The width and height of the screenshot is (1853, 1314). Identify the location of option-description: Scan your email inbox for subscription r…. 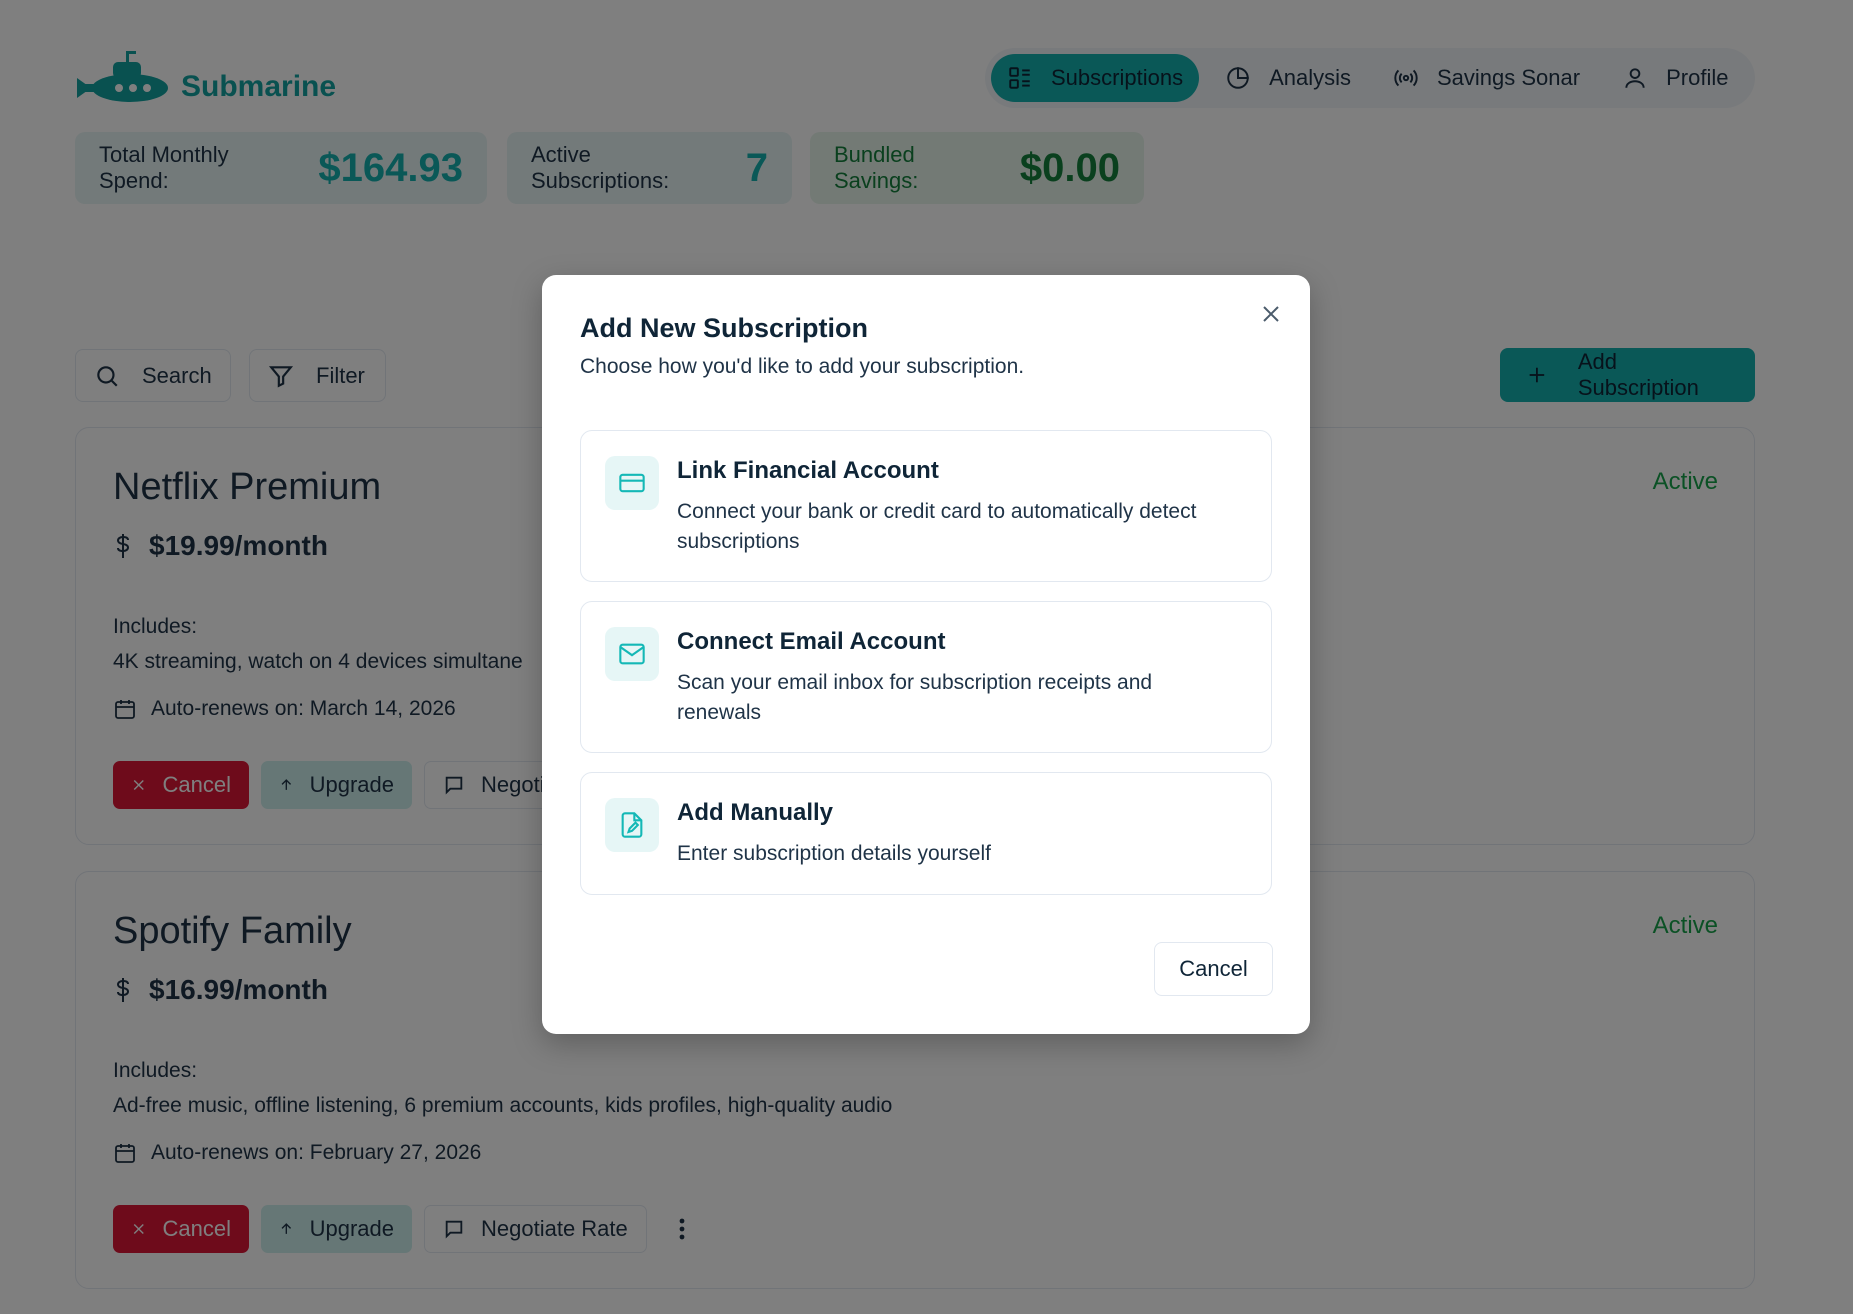
(915, 697).